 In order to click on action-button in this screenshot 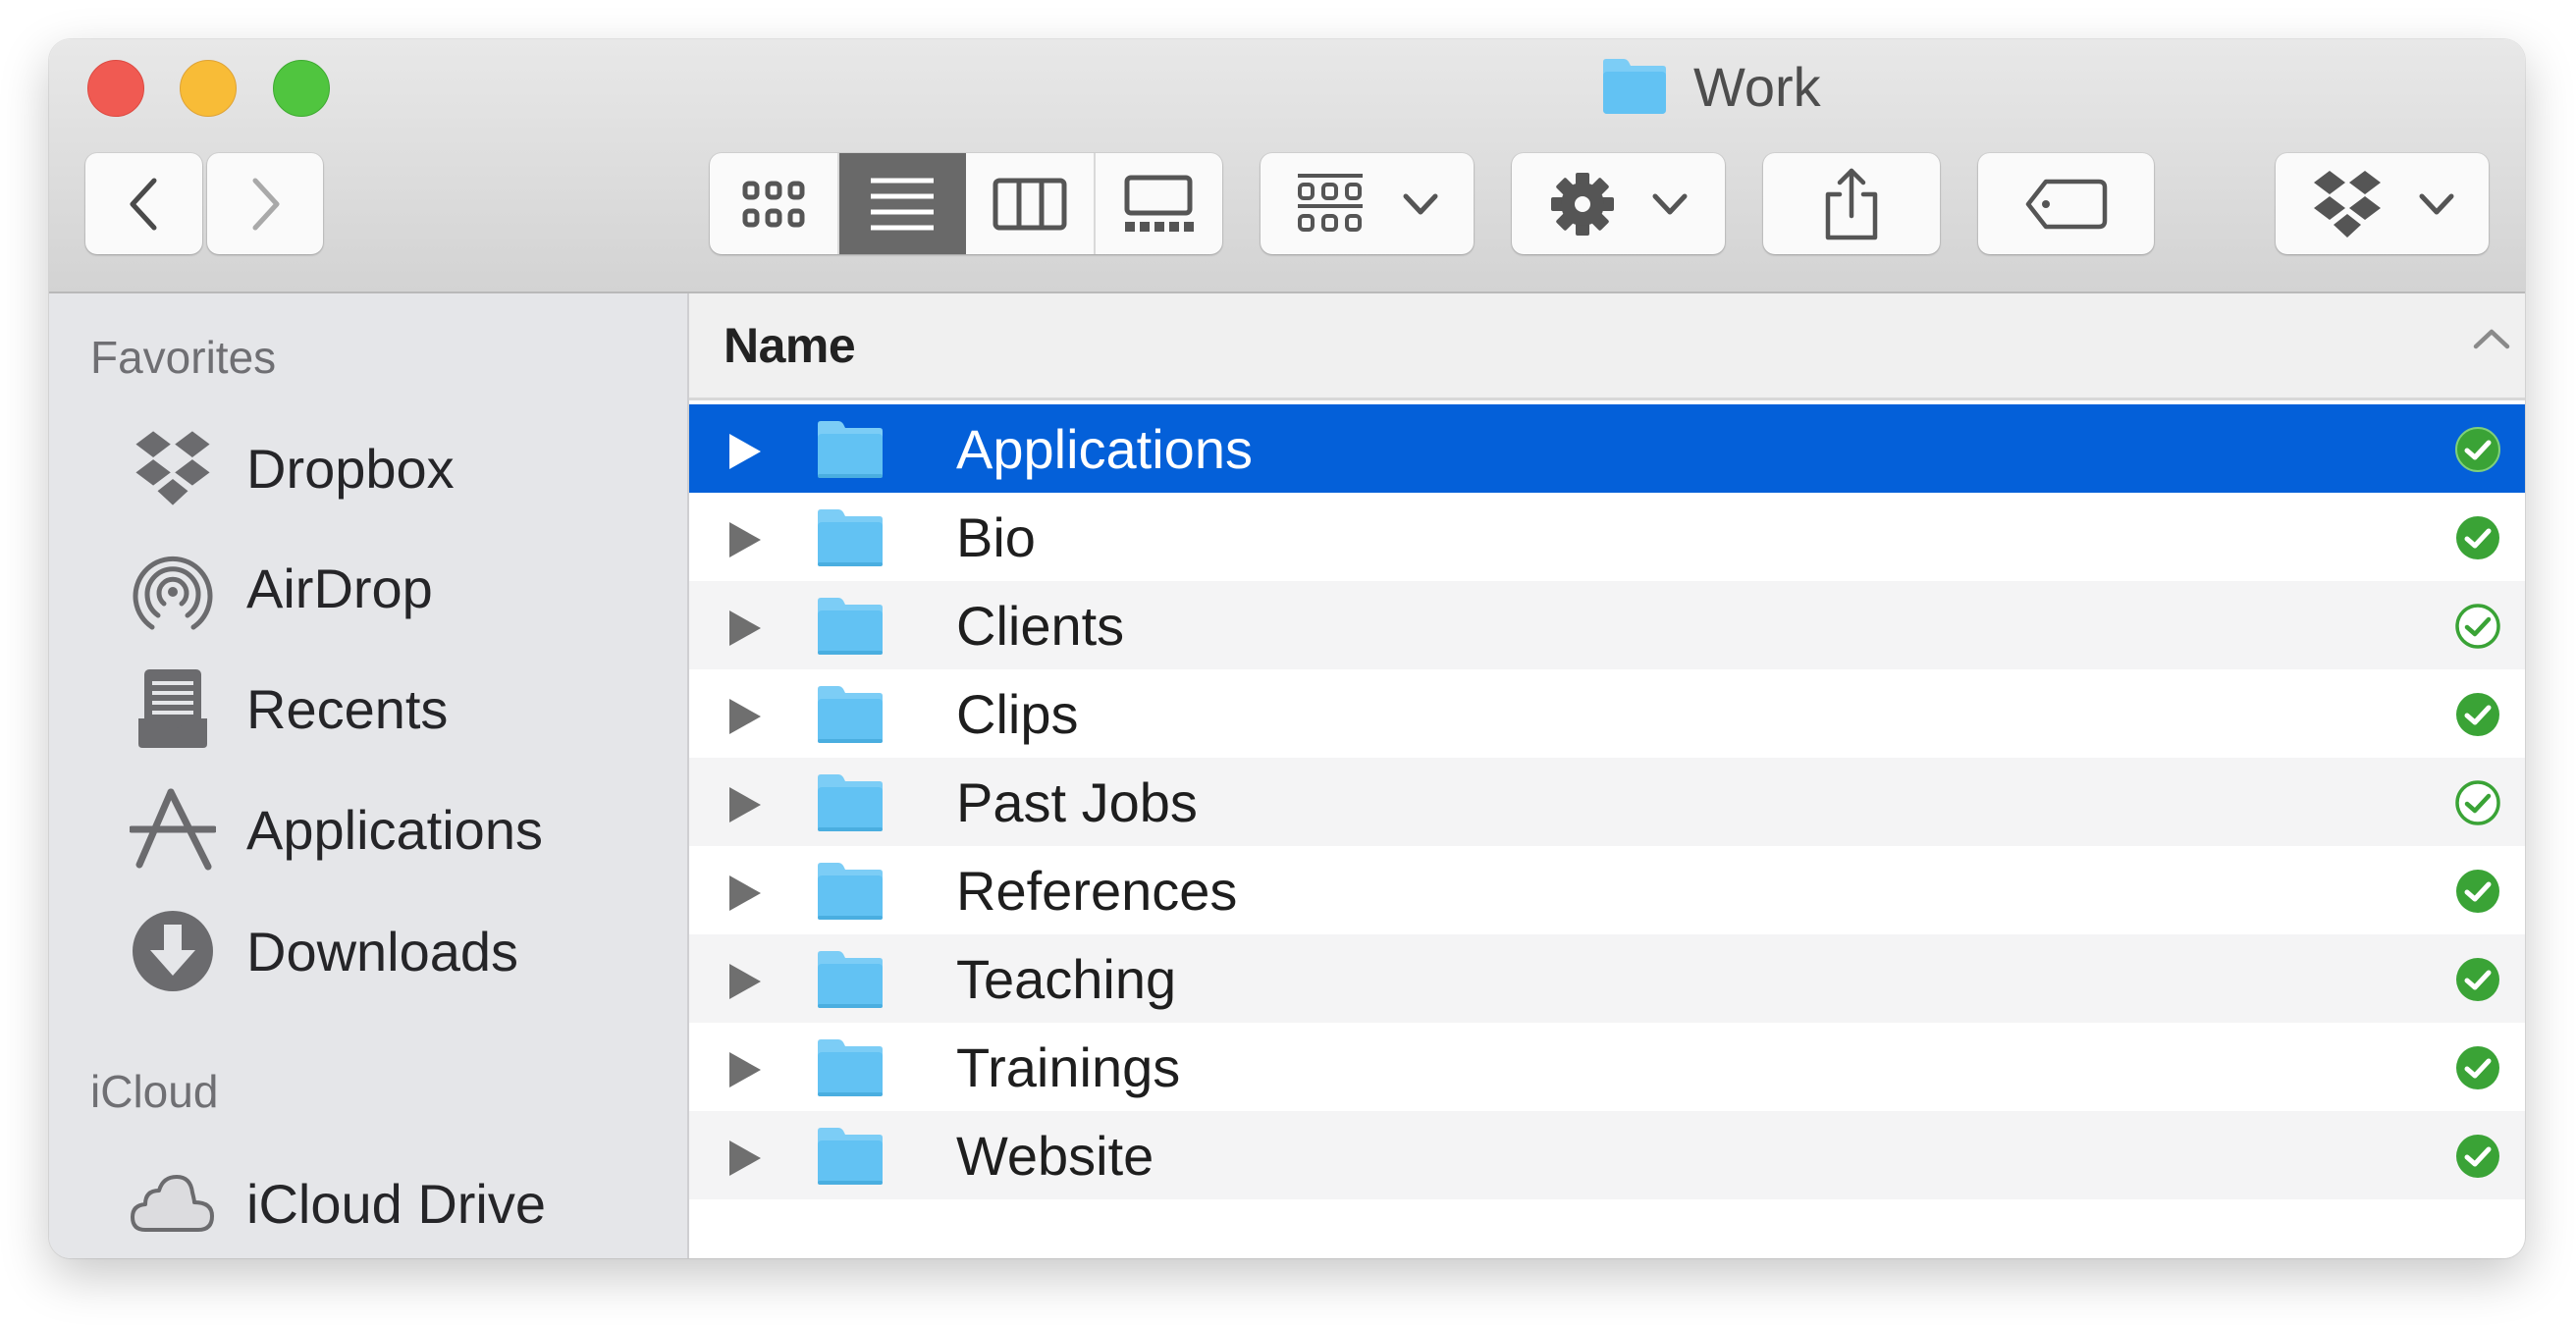, I will do `click(1618, 203)`.